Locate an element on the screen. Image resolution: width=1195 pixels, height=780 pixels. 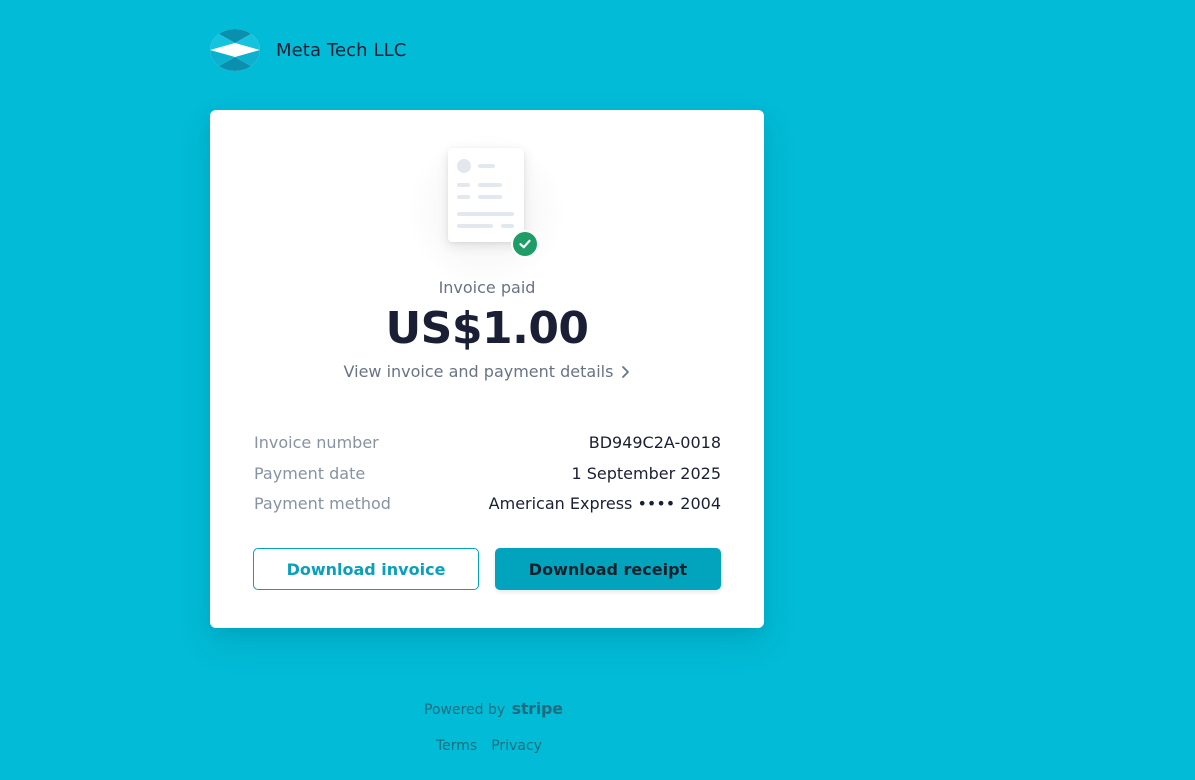
footer-links: Terms Privacy is located at coordinates (489, 746).